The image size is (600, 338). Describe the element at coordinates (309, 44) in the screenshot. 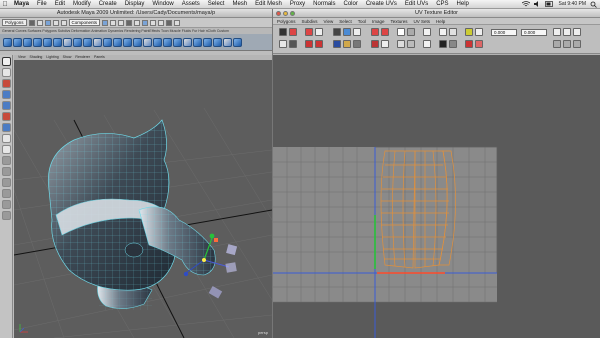

I see `uv-cut-icon` at that location.